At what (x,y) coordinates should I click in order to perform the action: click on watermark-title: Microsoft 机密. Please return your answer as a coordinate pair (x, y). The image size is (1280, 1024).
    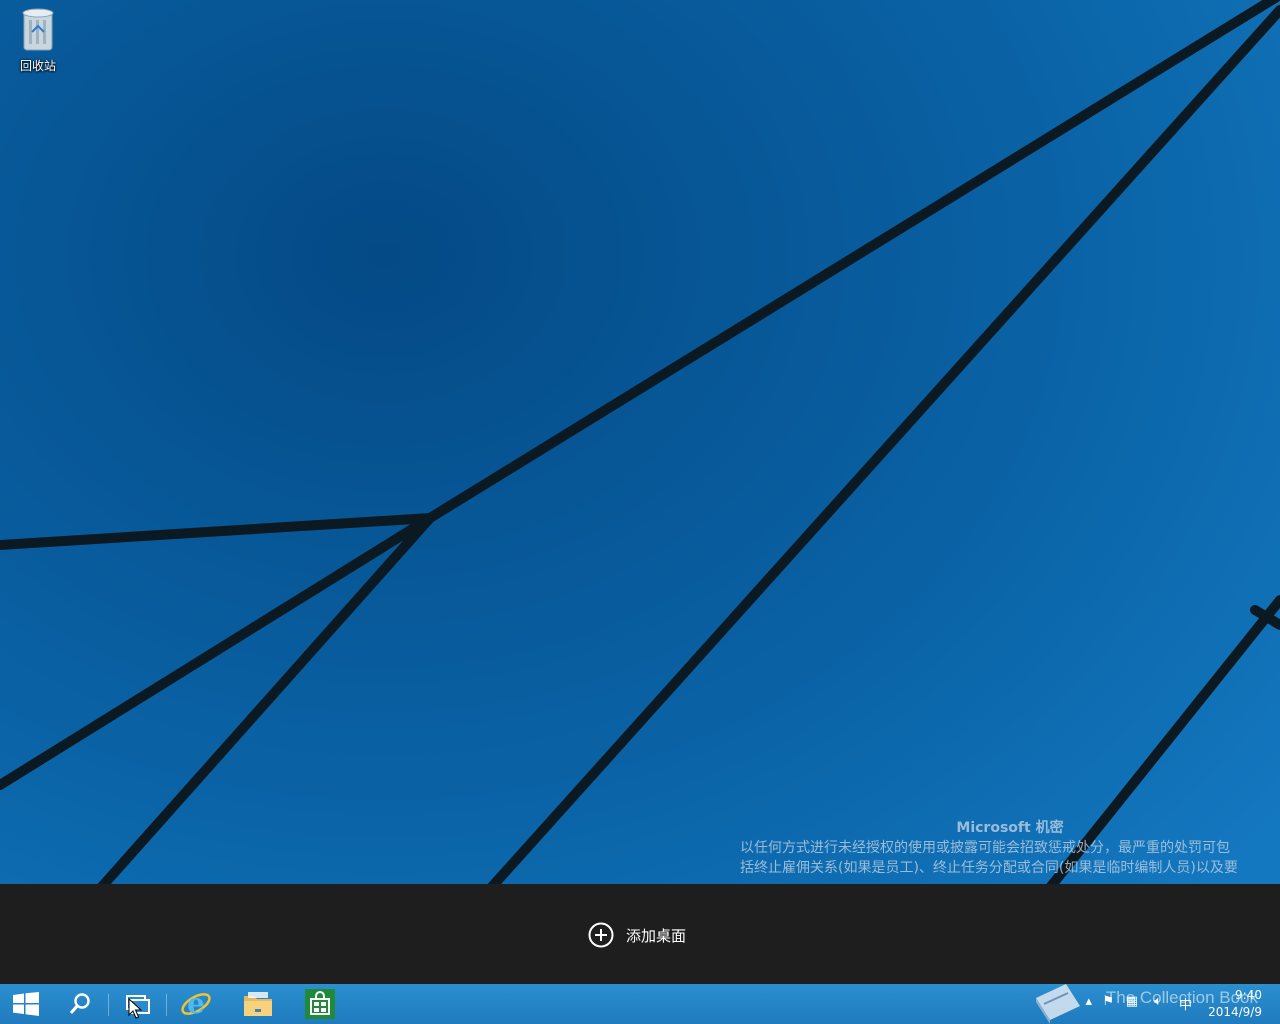
    Looking at the image, I should click on (1010, 828).